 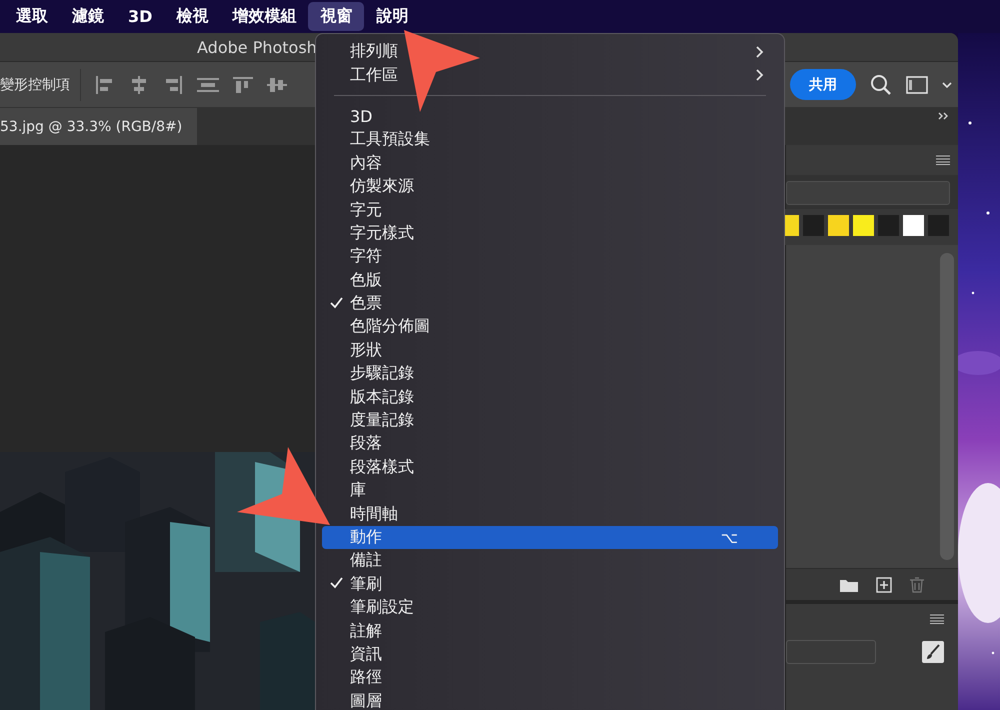 What do you see at coordinates (208, 85) in the screenshot?
I see `distribute-icon` at bounding box center [208, 85].